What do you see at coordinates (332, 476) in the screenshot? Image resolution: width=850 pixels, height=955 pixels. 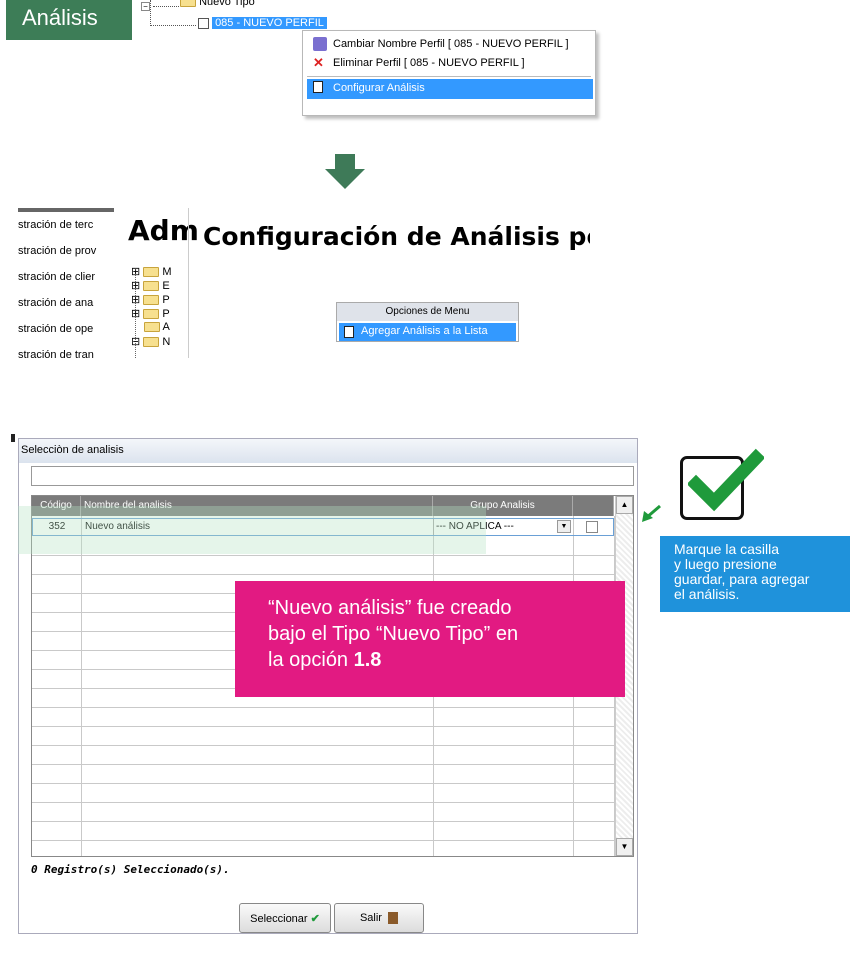 I see `search-input` at bounding box center [332, 476].